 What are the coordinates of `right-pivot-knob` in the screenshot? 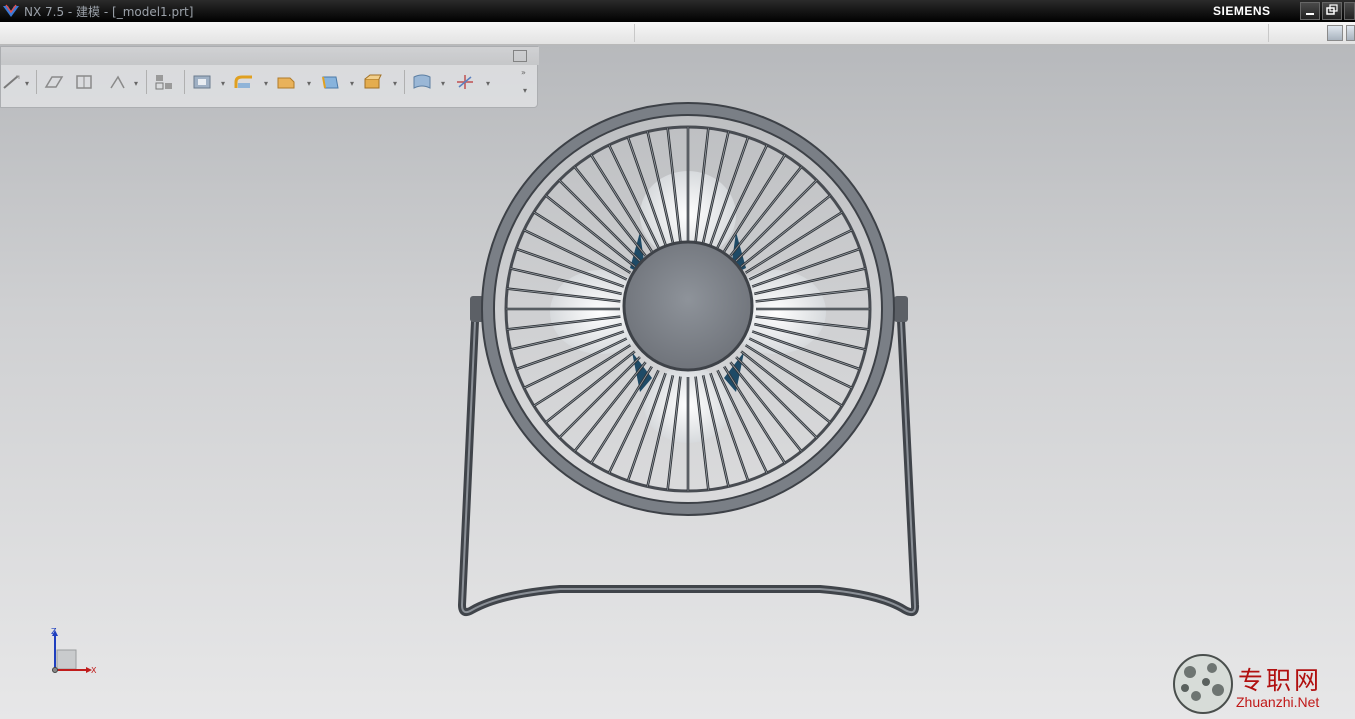 It's located at (901, 309).